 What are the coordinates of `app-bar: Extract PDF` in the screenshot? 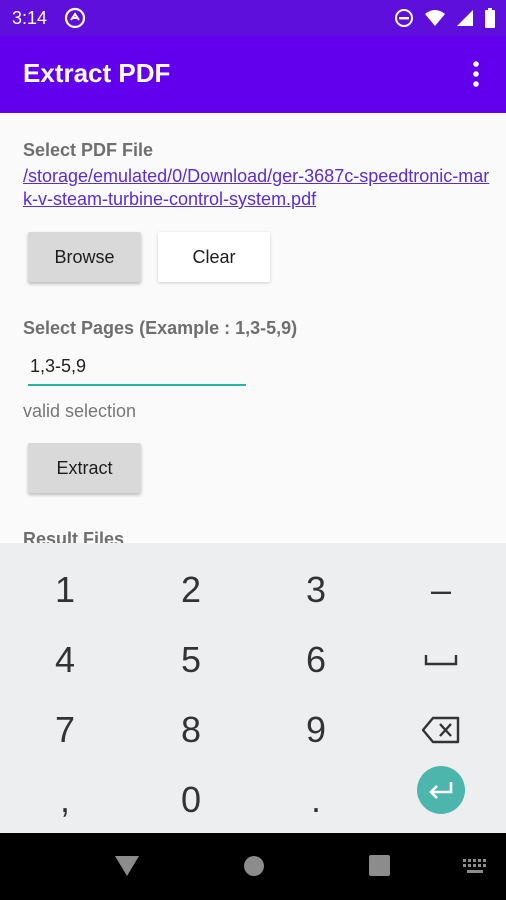 It's located at (253, 74).